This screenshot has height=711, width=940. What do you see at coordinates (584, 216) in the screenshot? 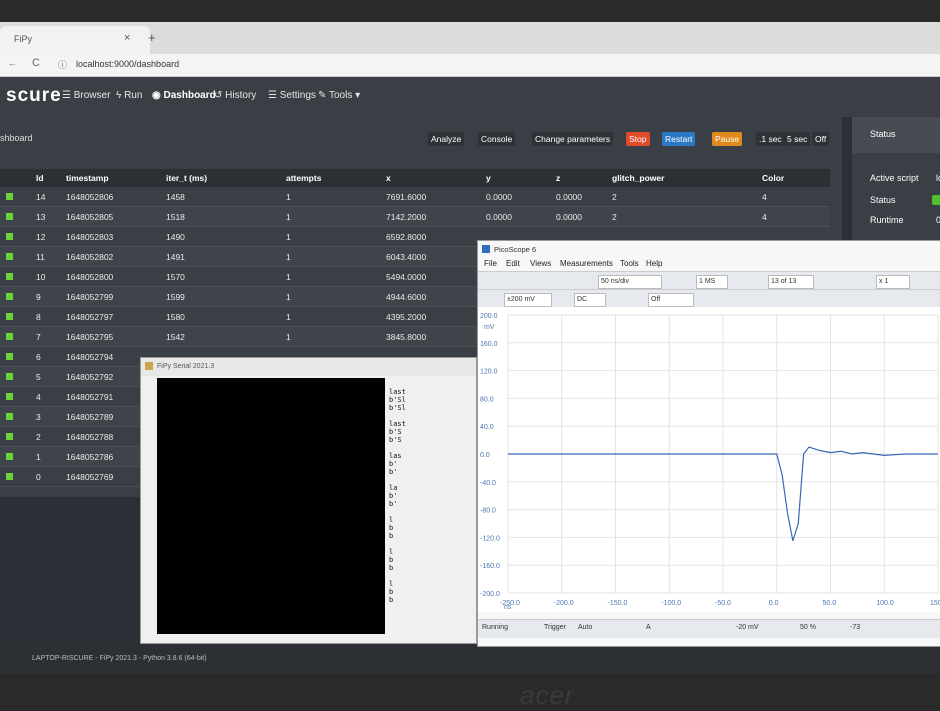
I see `cell-z: 0.0000` at bounding box center [584, 216].